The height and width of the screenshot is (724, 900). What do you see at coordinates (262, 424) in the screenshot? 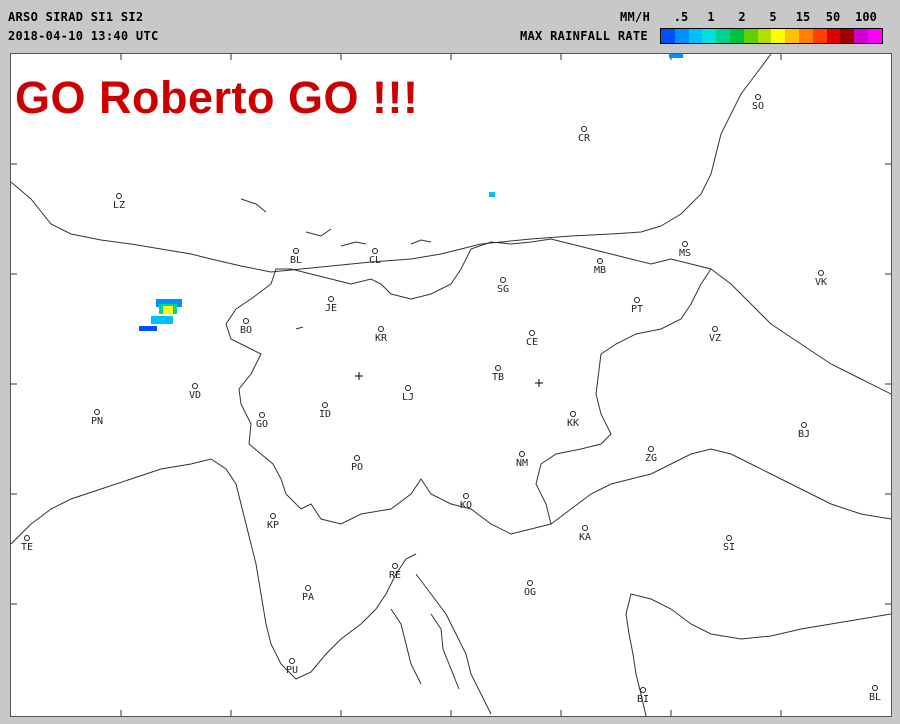
I see `city-label: GO` at bounding box center [262, 424].